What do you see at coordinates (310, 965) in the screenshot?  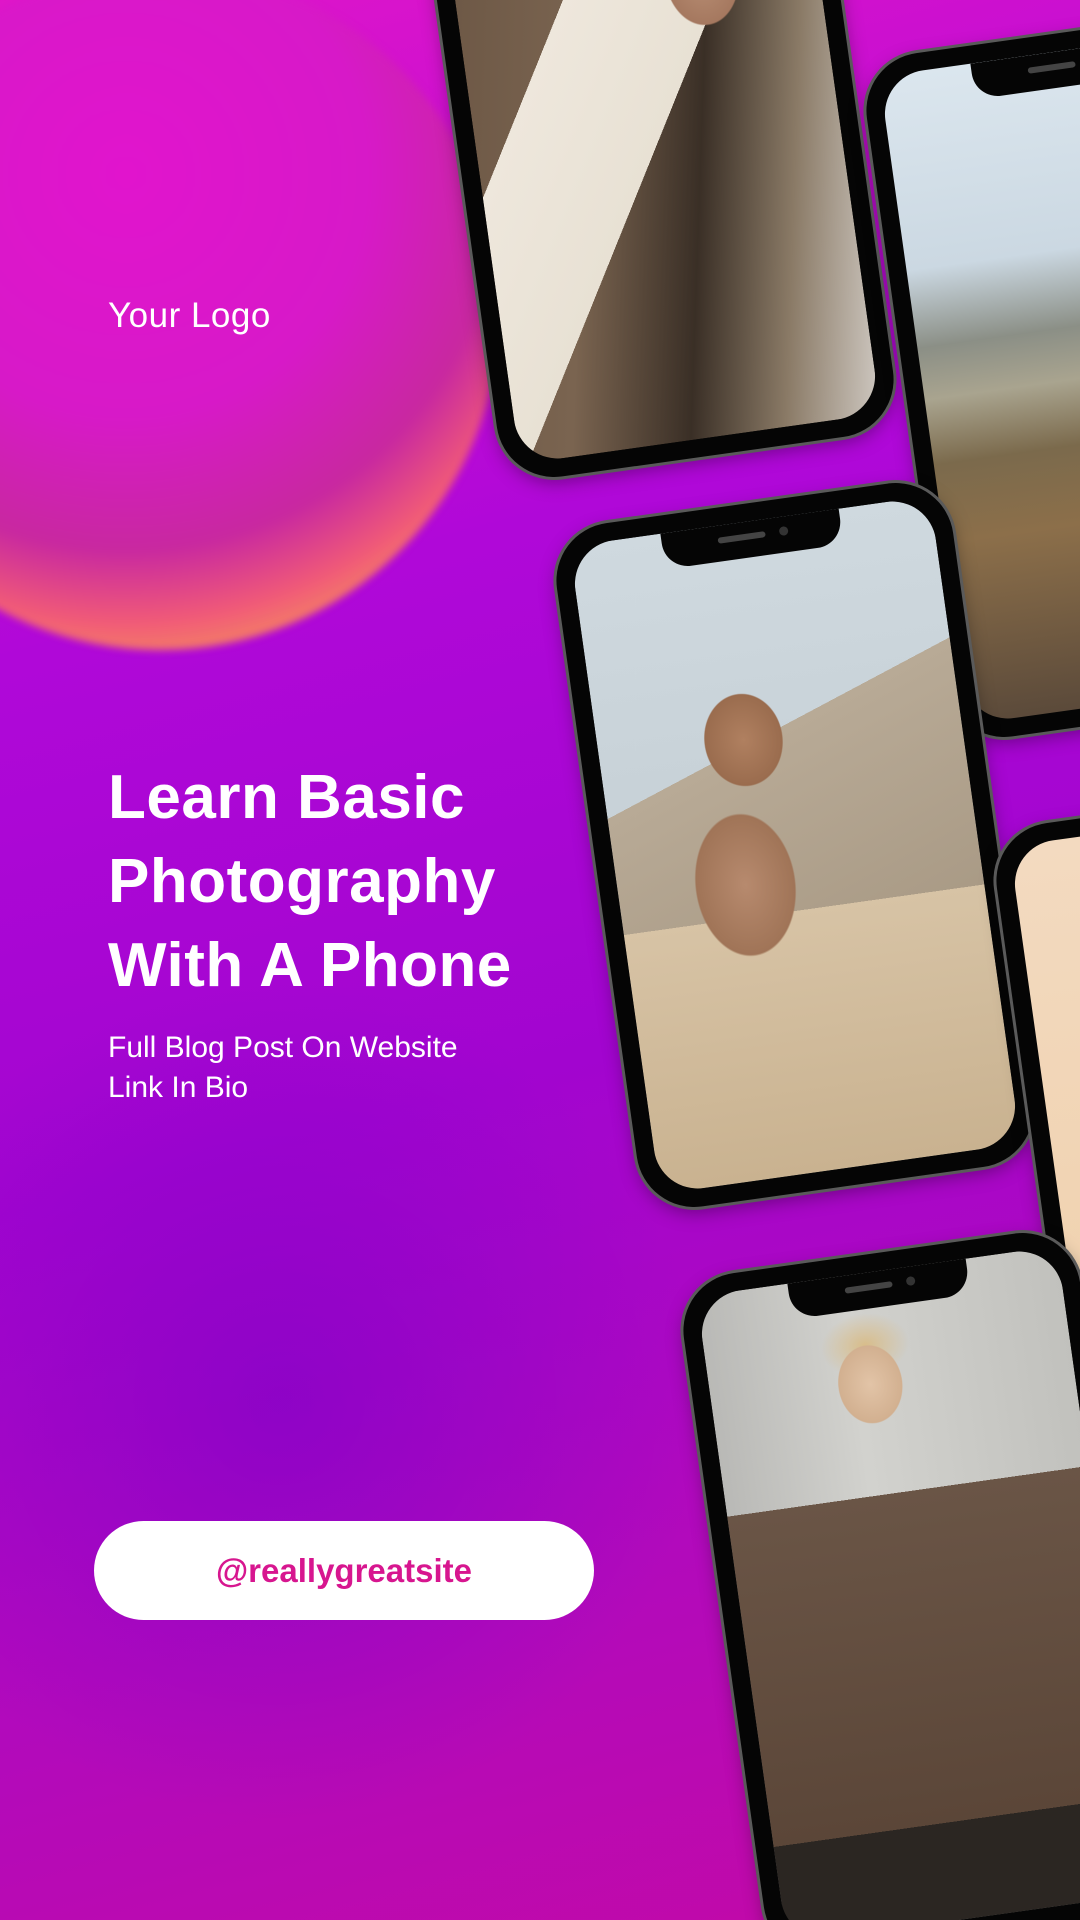 I see `headline-line: With A Phone` at bounding box center [310, 965].